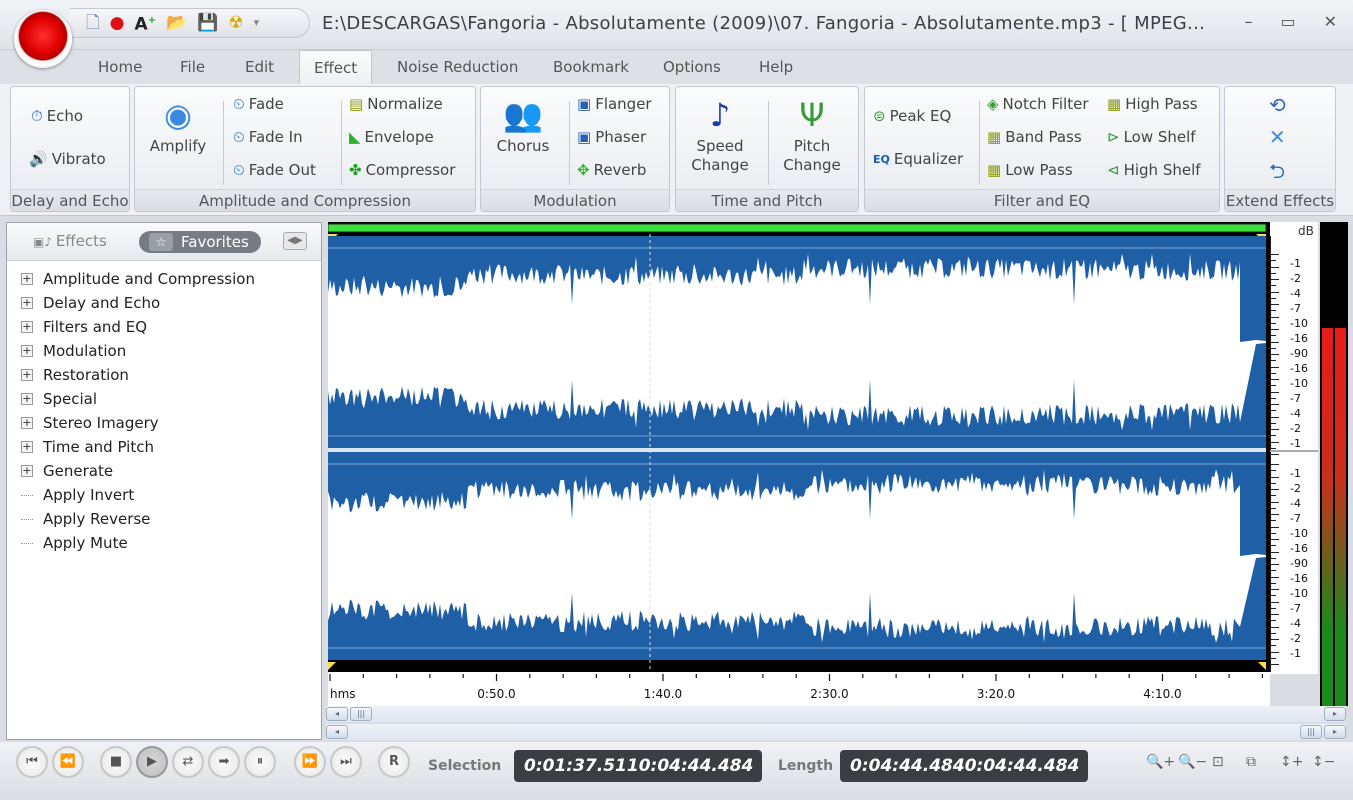  What do you see at coordinates (611, 170) in the screenshot?
I see `reverb-button: ✥ Reverb` at bounding box center [611, 170].